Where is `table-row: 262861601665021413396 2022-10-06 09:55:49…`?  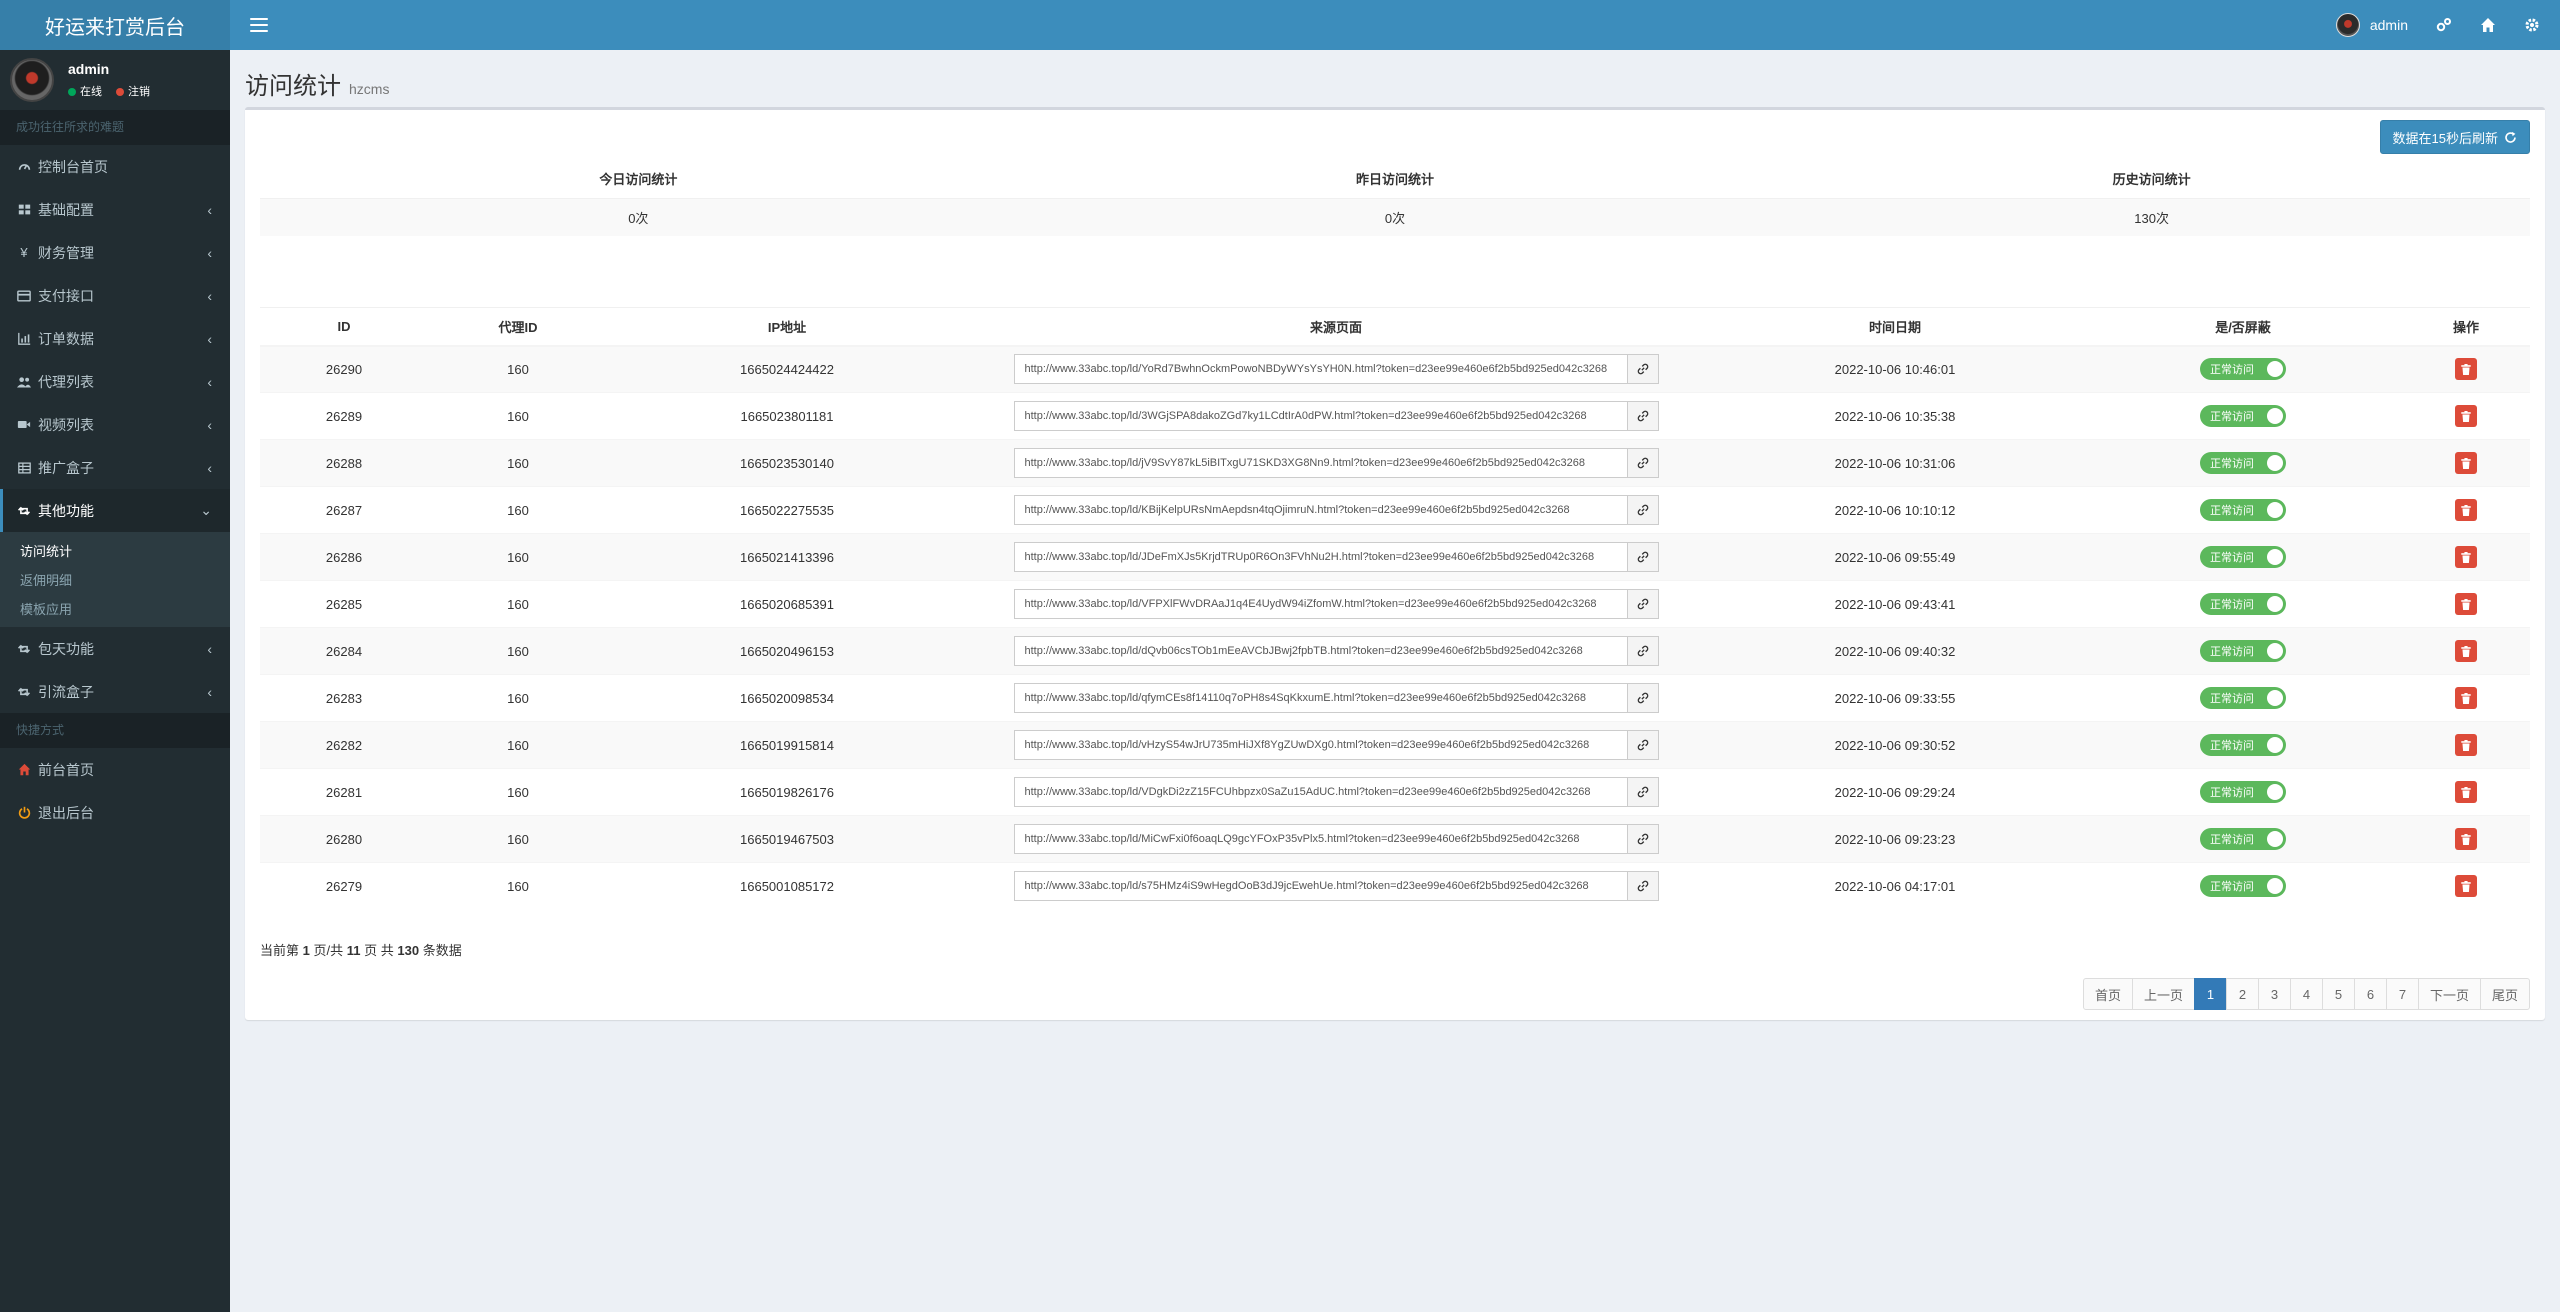 table-row: 262861601665021413396 2022-10-06 09:55:49… is located at coordinates (1395, 557).